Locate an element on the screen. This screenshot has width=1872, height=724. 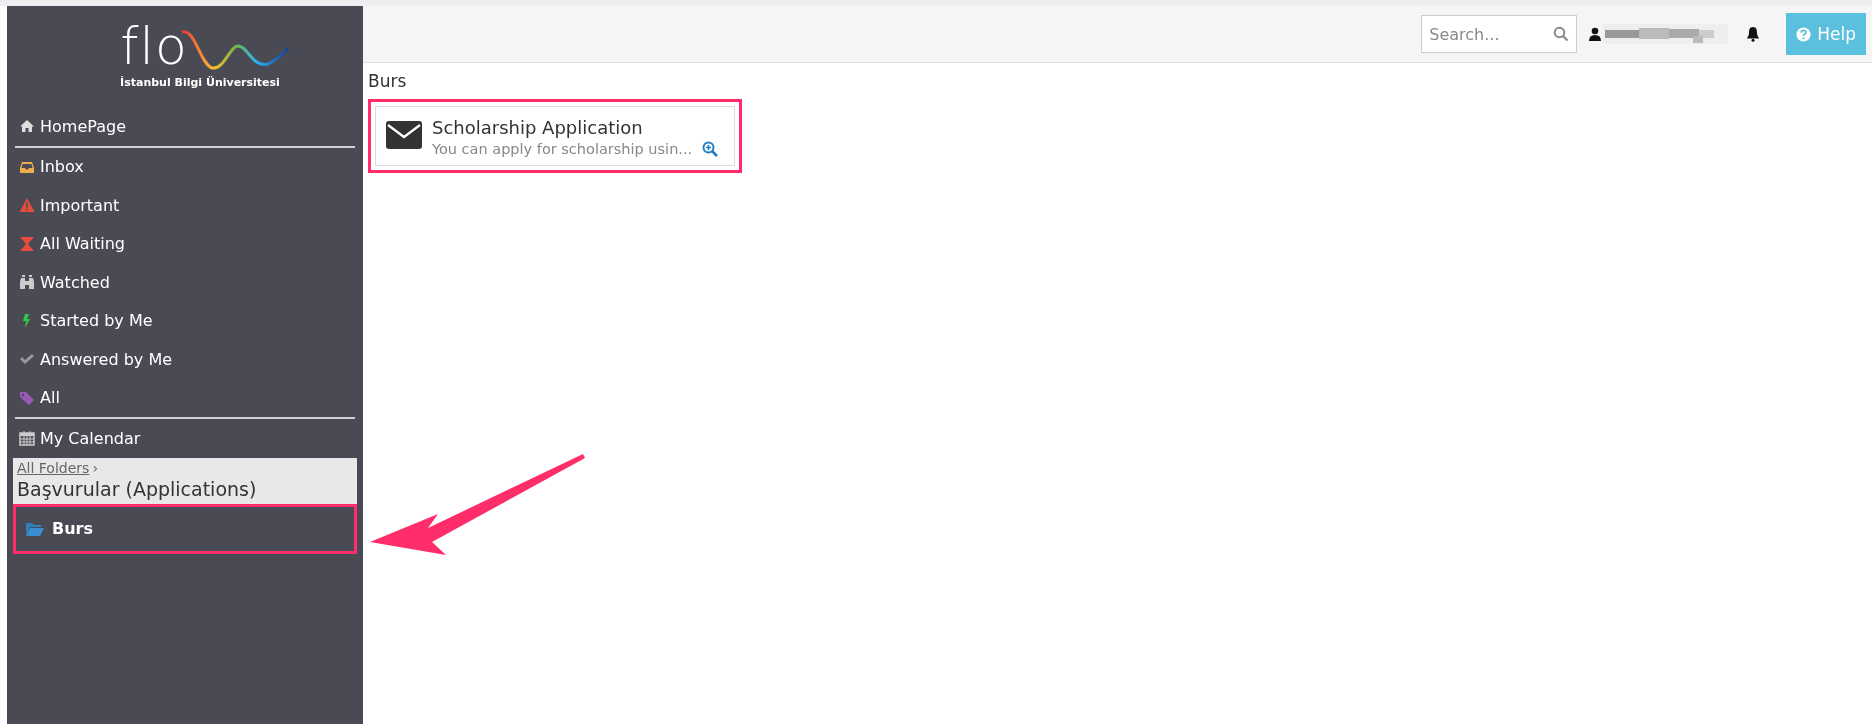
bell-icon is located at coordinates (1753, 34).